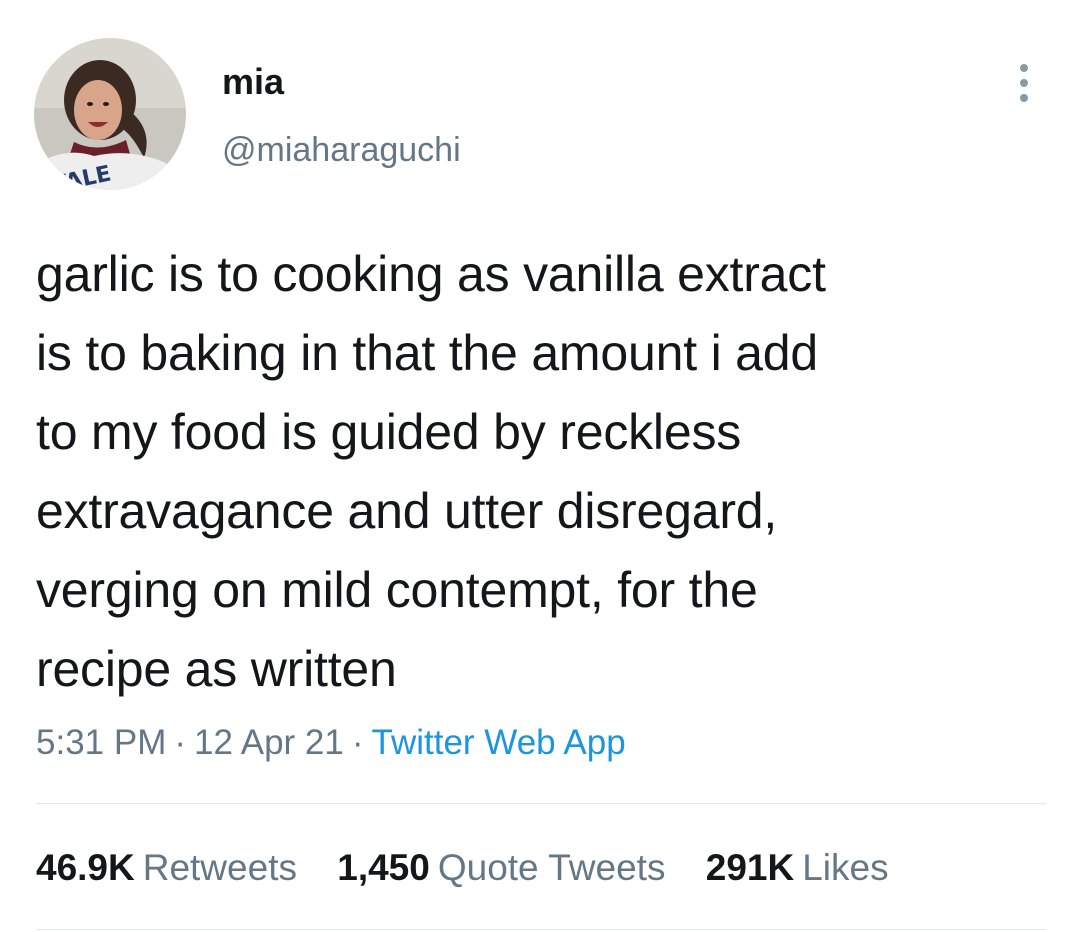 Image resolution: width=1080 pixels, height=932 pixels. What do you see at coordinates (750, 867) in the screenshot?
I see `likes-count: 291K` at bounding box center [750, 867].